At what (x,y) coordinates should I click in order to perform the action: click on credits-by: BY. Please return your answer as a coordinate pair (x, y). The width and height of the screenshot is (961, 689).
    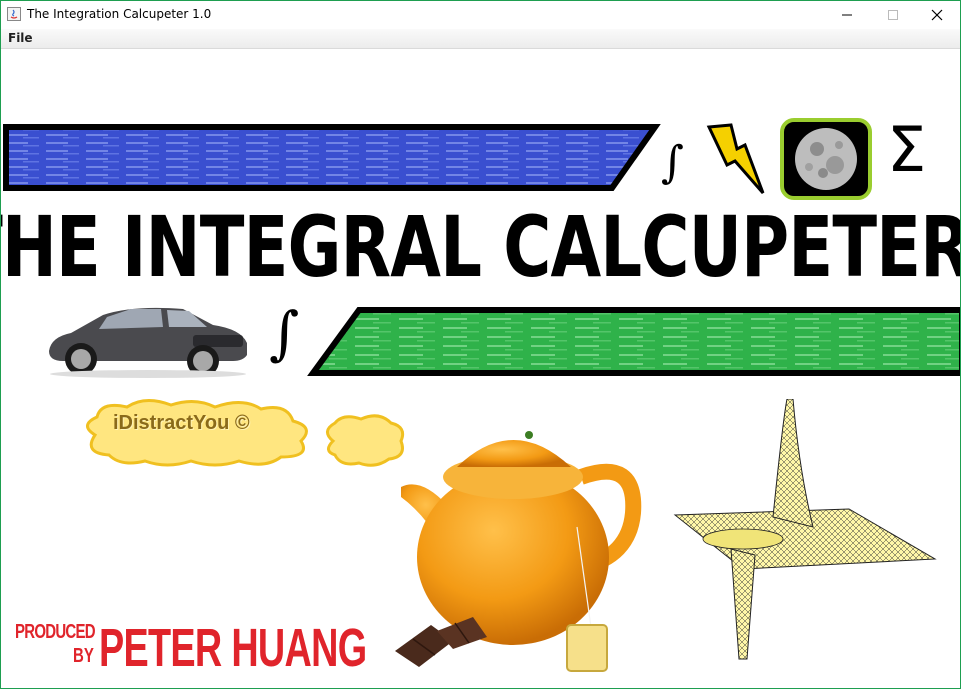
    Looking at the image, I should click on (83, 656).